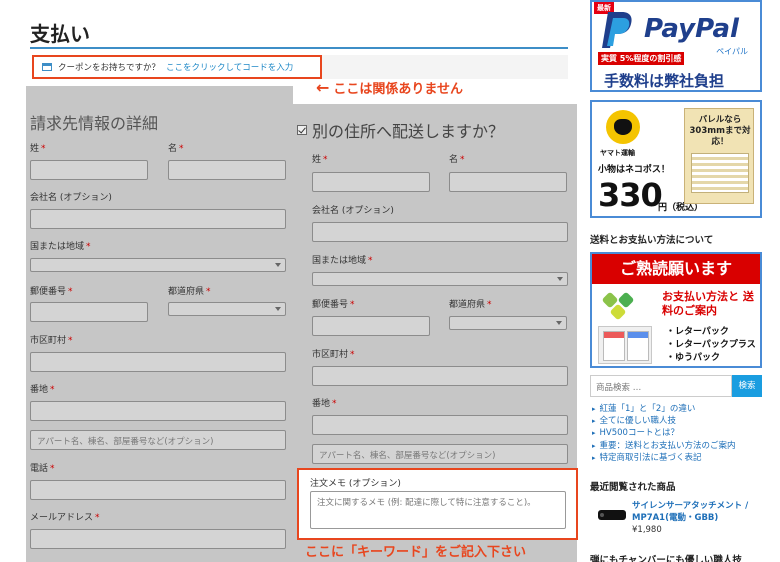  Describe the element at coordinates (747, 386) in the screenshot. I see `search-button: 検索` at that location.